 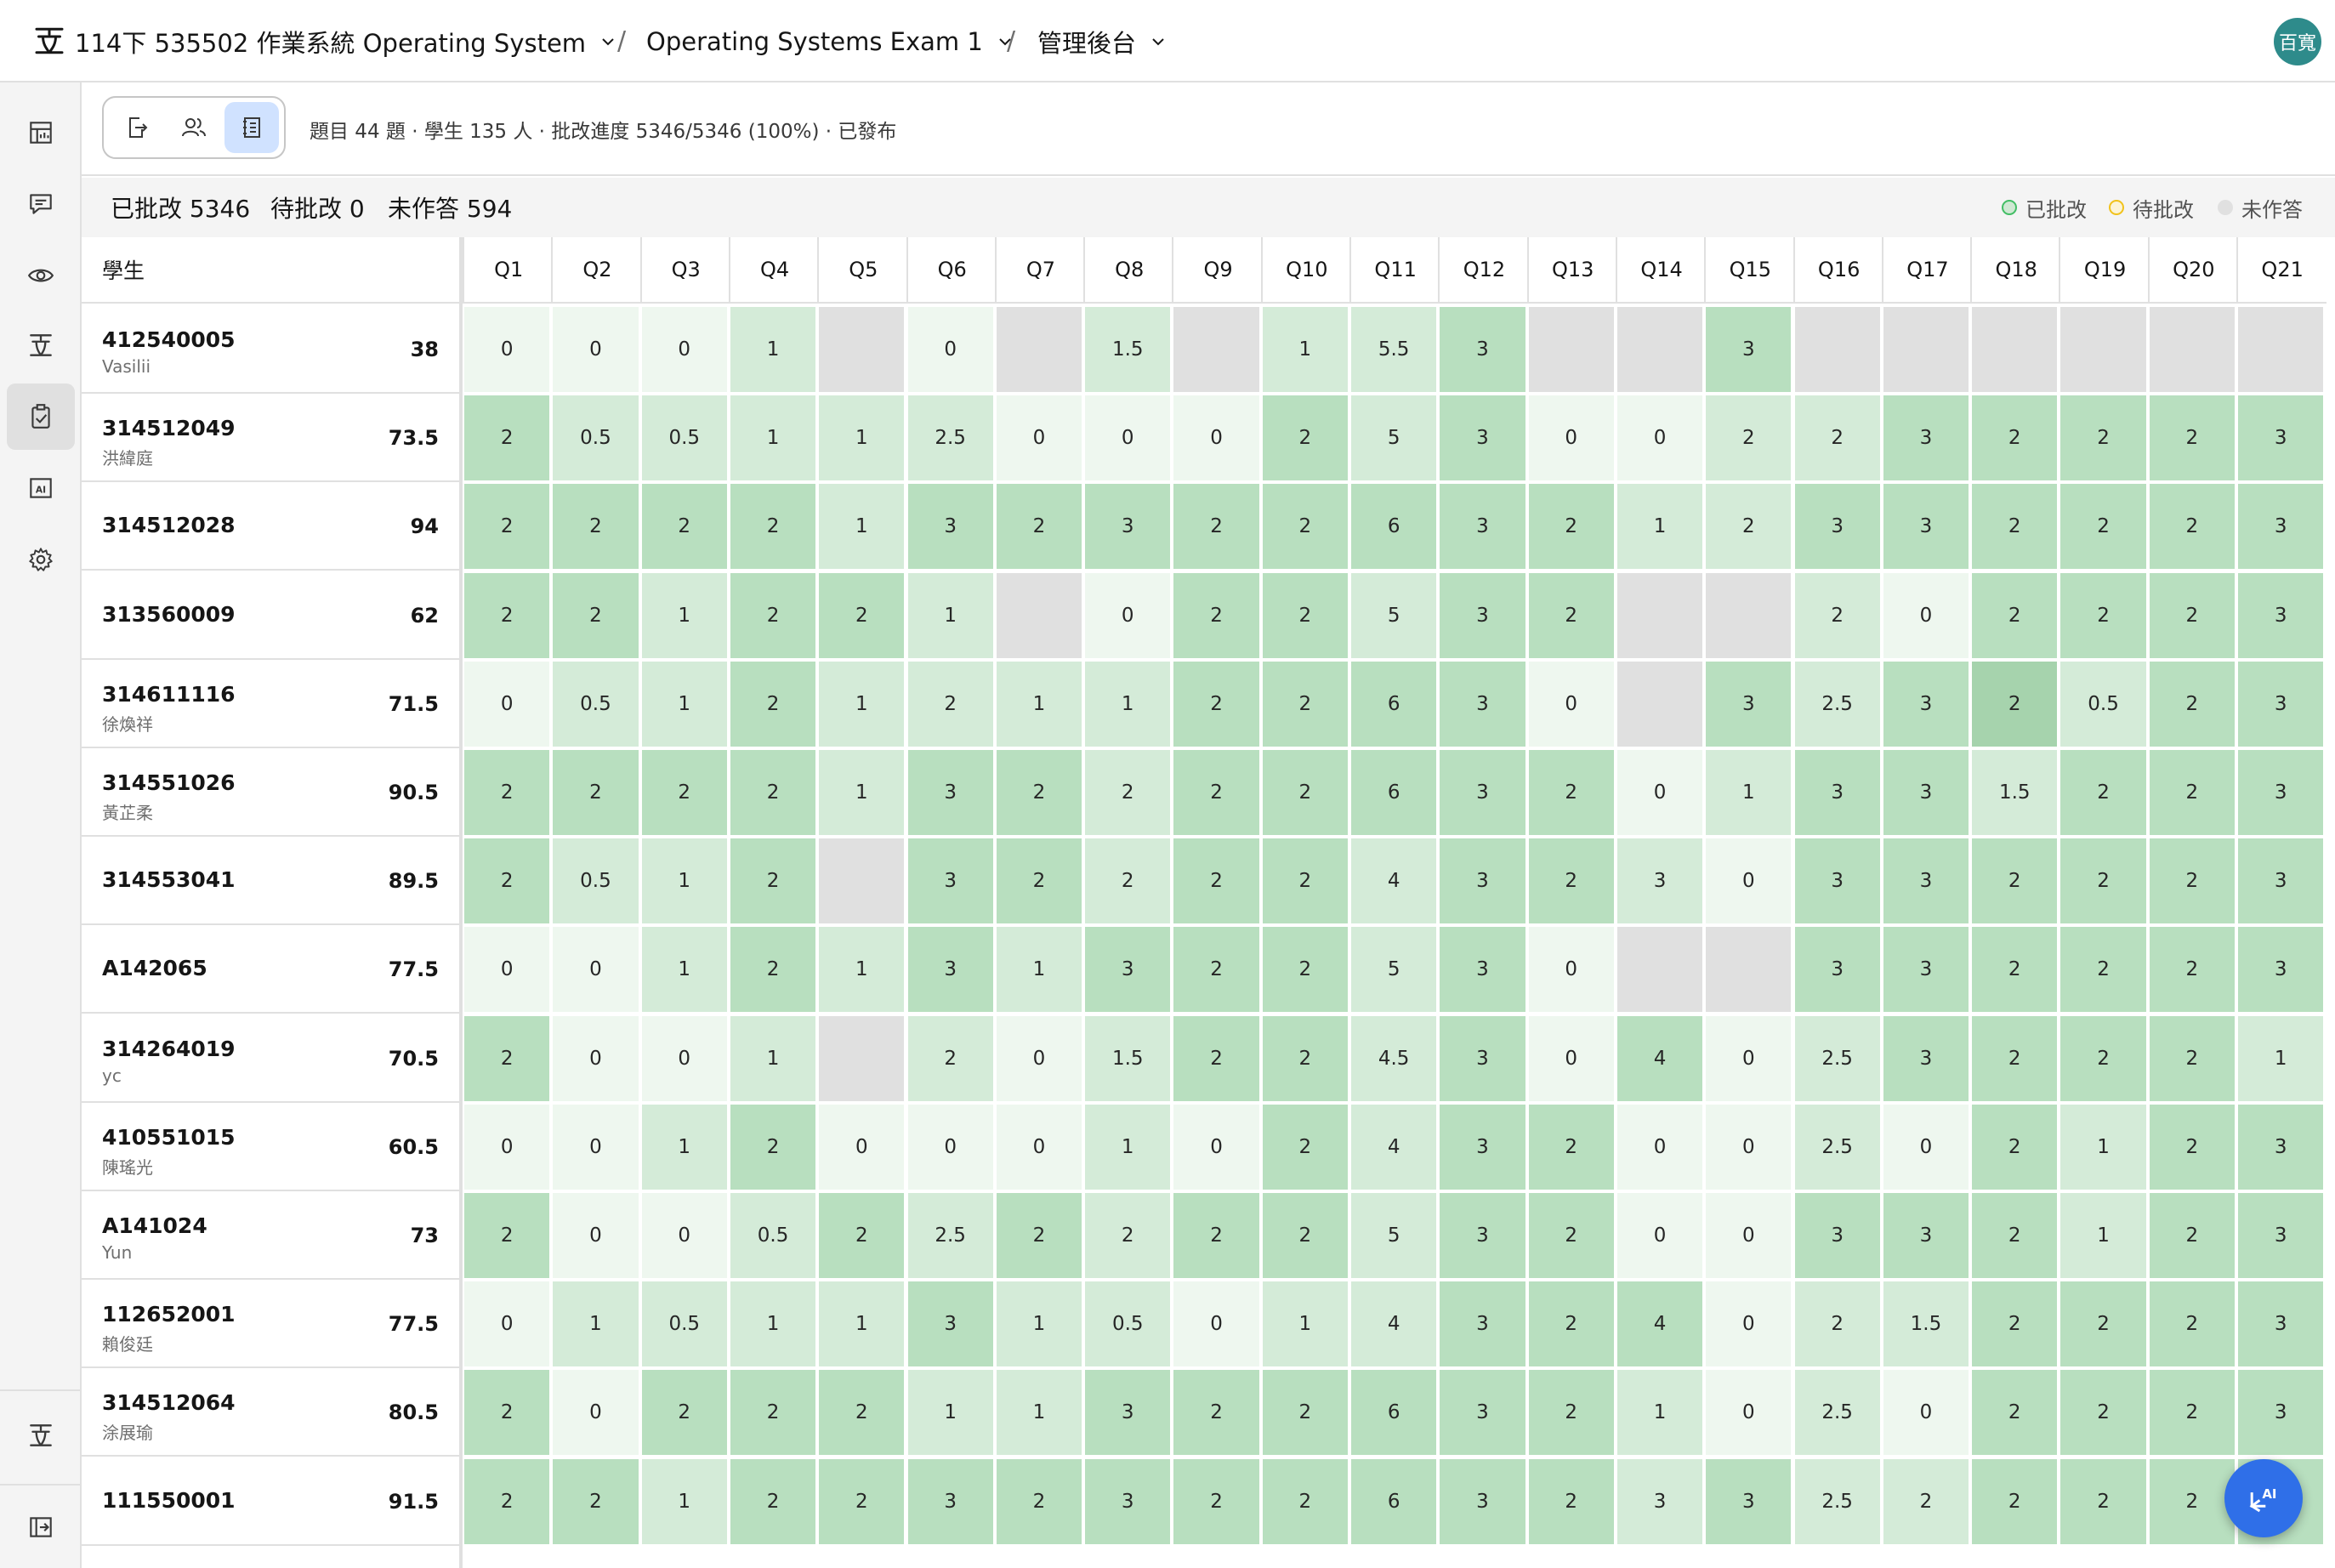 What do you see at coordinates (136, 127) in the screenshot?
I see `export-button` at bounding box center [136, 127].